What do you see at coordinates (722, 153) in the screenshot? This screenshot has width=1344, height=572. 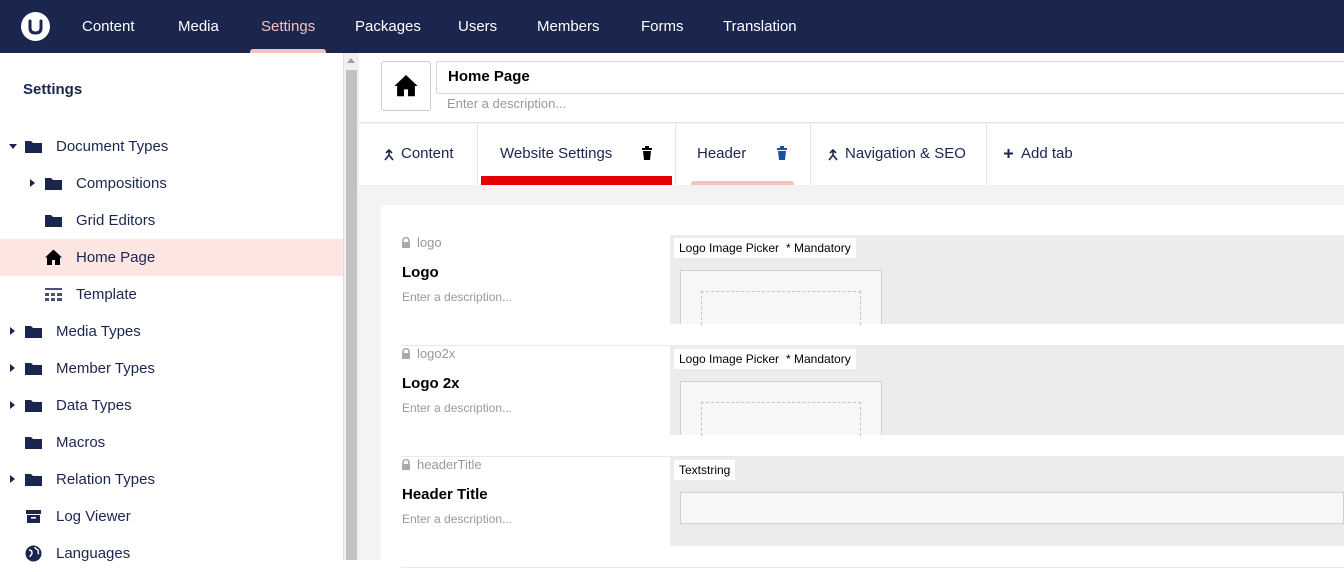 I see `tab-label: Header` at bounding box center [722, 153].